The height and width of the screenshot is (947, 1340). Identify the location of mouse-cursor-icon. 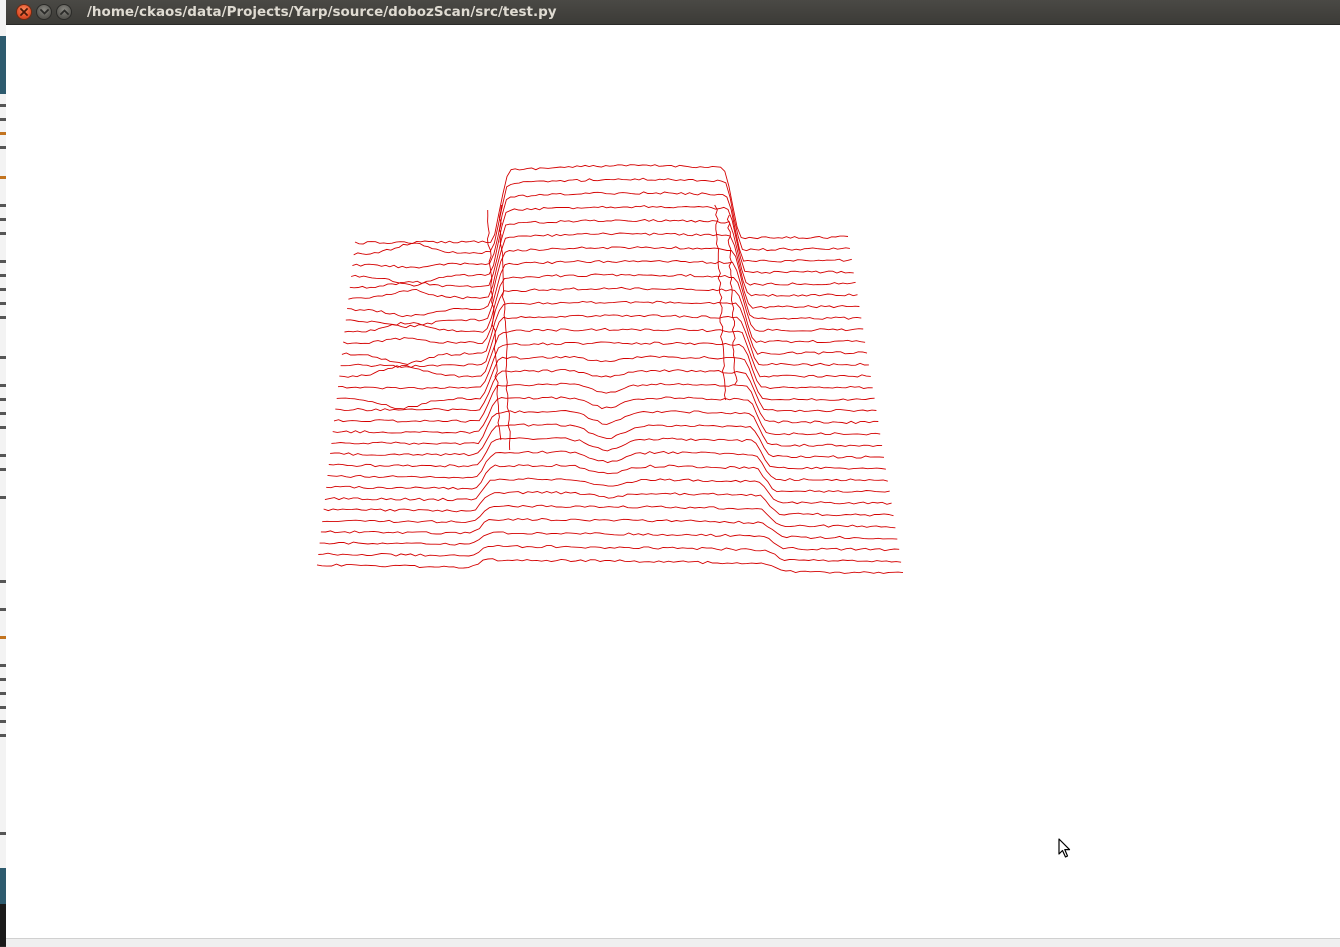
(1064, 848).